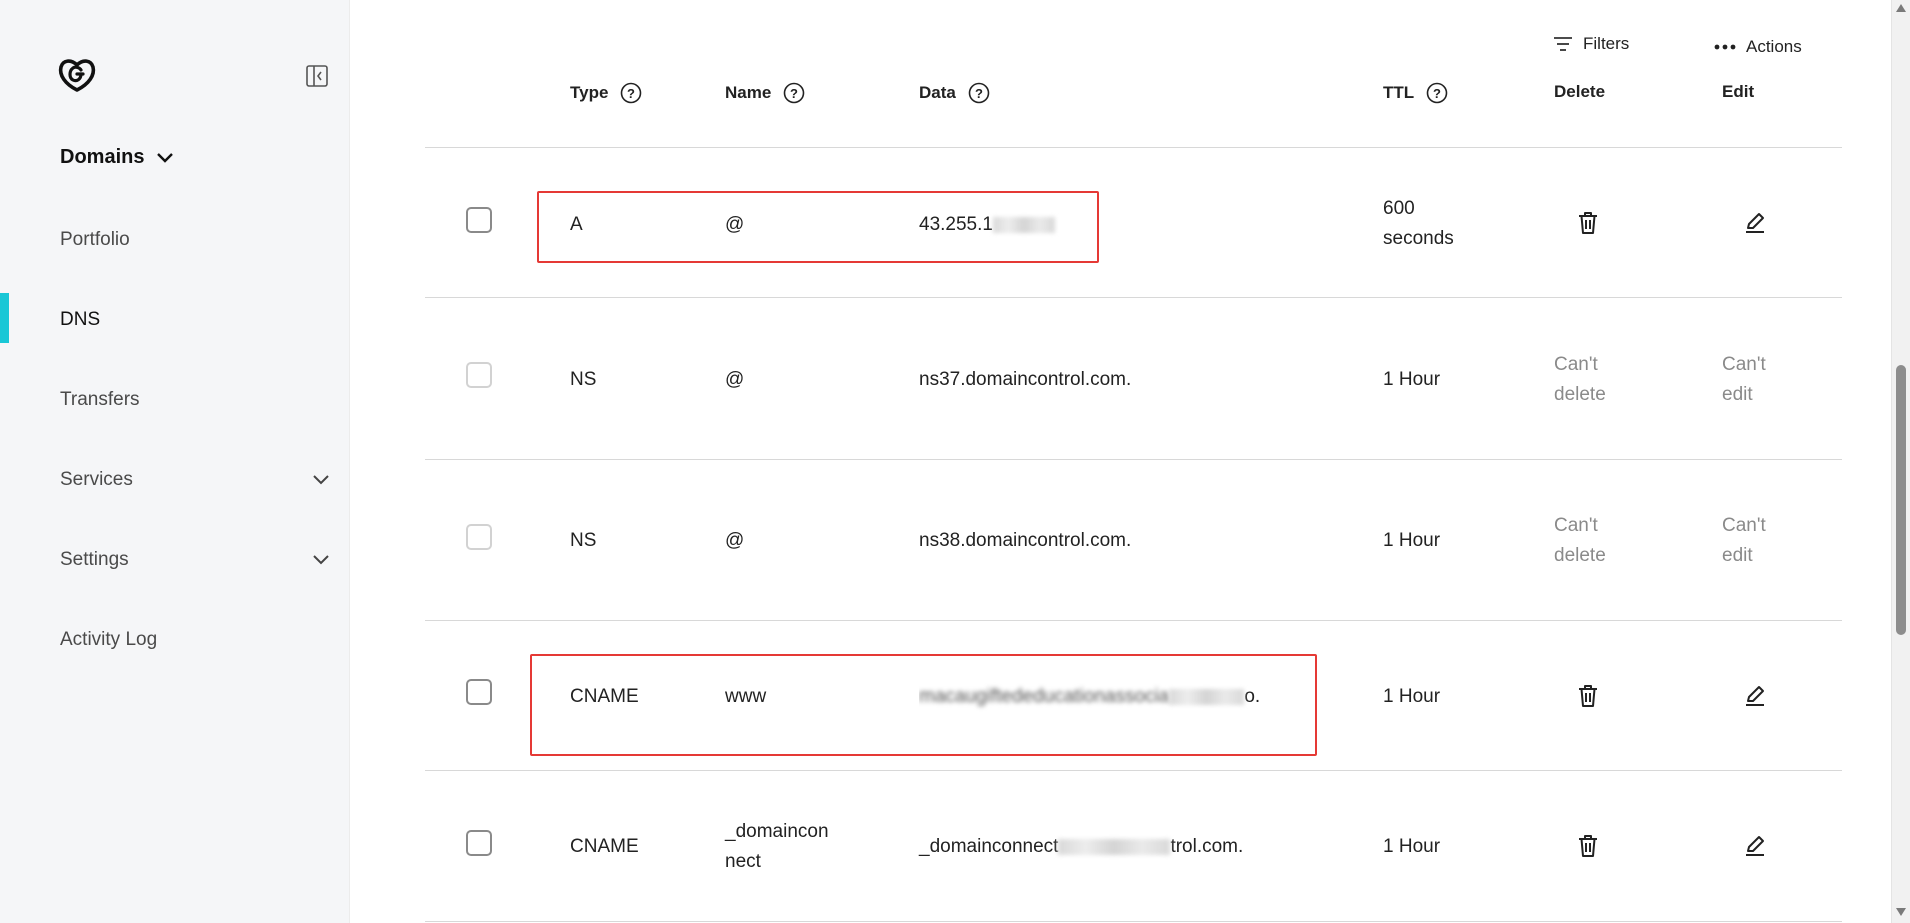 The image size is (1910, 923). Describe the element at coordinates (1399, 208) in the screenshot. I see `ttl-line: 600` at that location.